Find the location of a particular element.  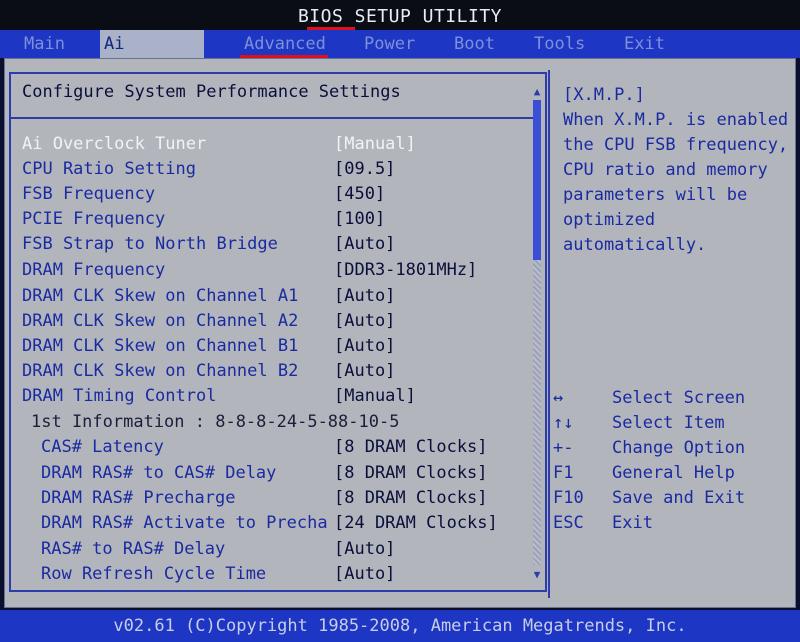

setting-row-ras-to-cas: DRAM RAS# to CAS# Delay [8 DRAM Clocks] is located at coordinates (270, 473).